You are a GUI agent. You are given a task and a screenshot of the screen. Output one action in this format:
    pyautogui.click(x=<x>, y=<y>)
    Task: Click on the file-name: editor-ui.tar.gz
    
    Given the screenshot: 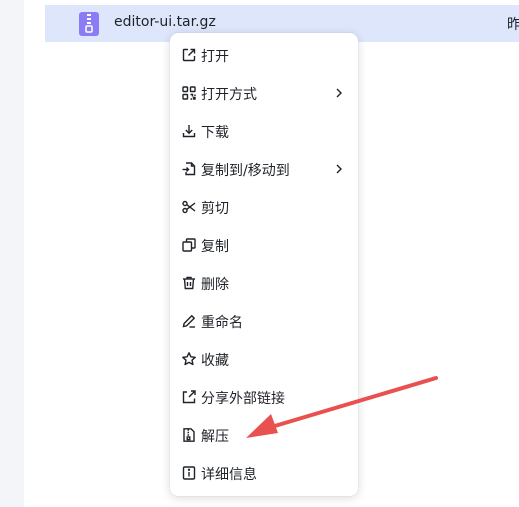 What is the action you would take?
    pyautogui.click(x=165, y=22)
    